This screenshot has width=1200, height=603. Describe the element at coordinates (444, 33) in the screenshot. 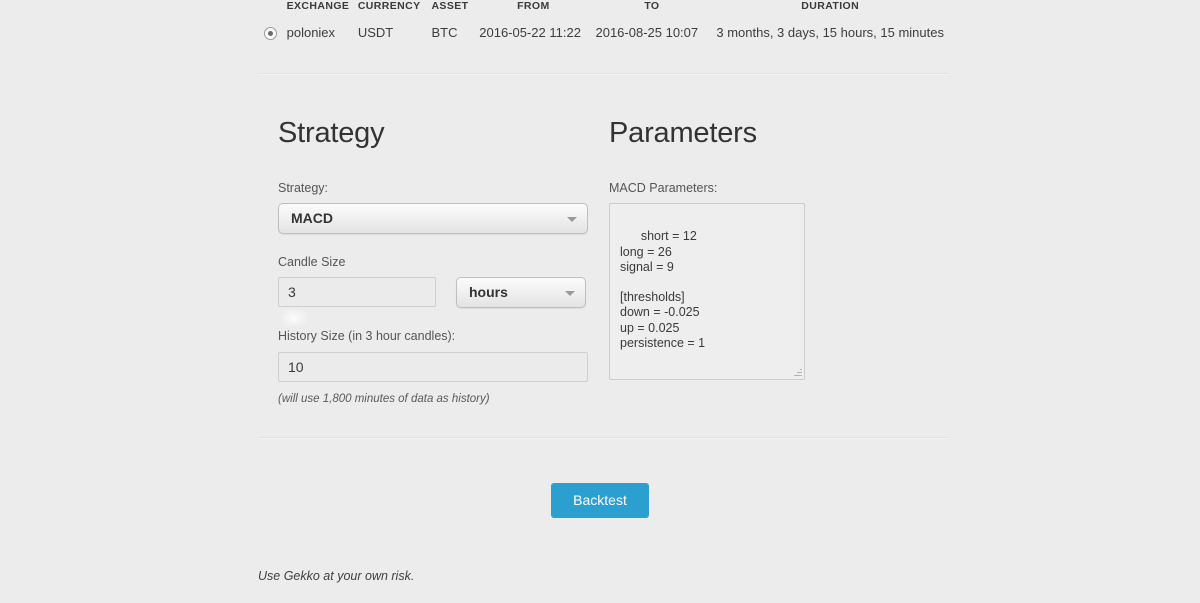

I see `cell-asset: BTC` at that location.